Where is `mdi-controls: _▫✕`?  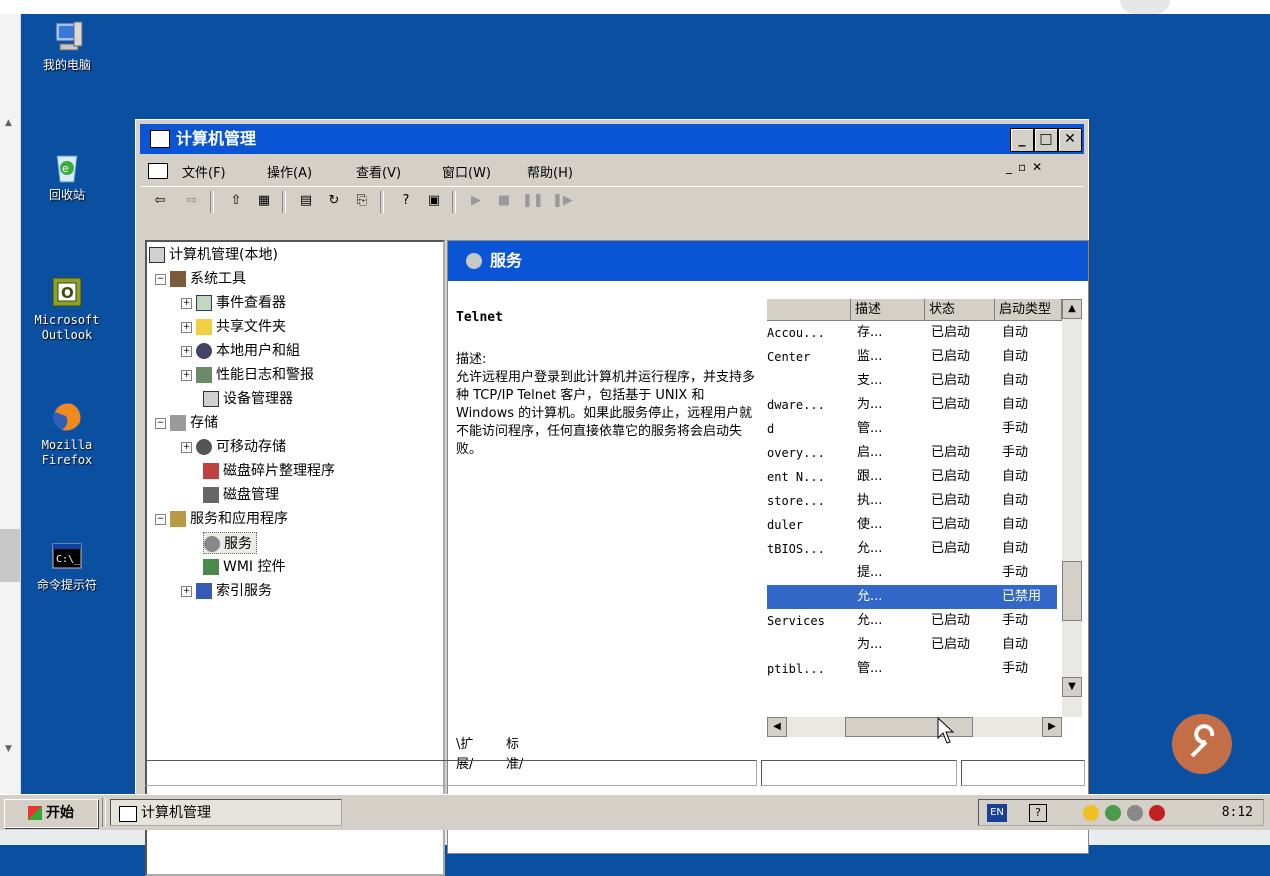 mdi-controls: _▫✕ is located at coordinates (1041, 170).